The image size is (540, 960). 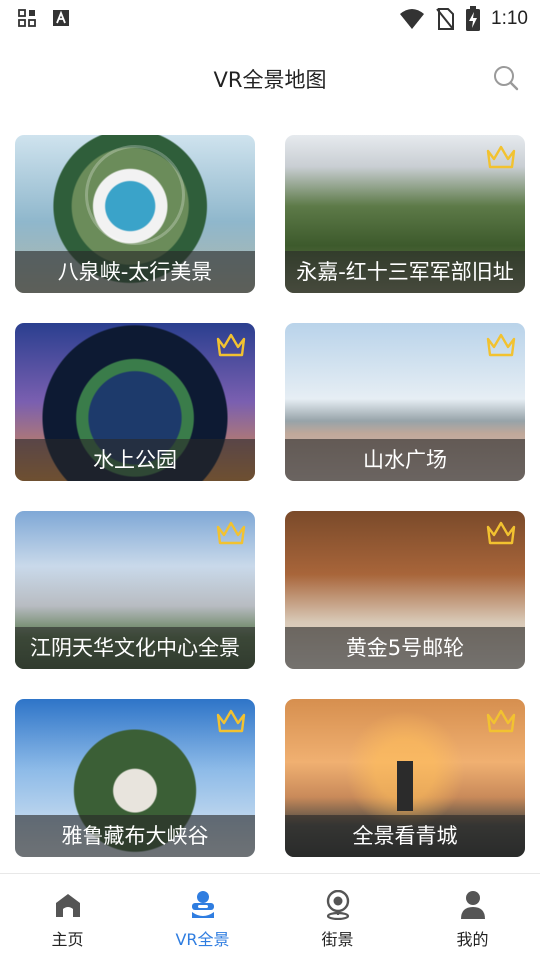 What do you see at coordinates (135, 214) in the screenshot?
I see `panorama-card: 八泉峡-太行美景` at bounding box center [135, 214].